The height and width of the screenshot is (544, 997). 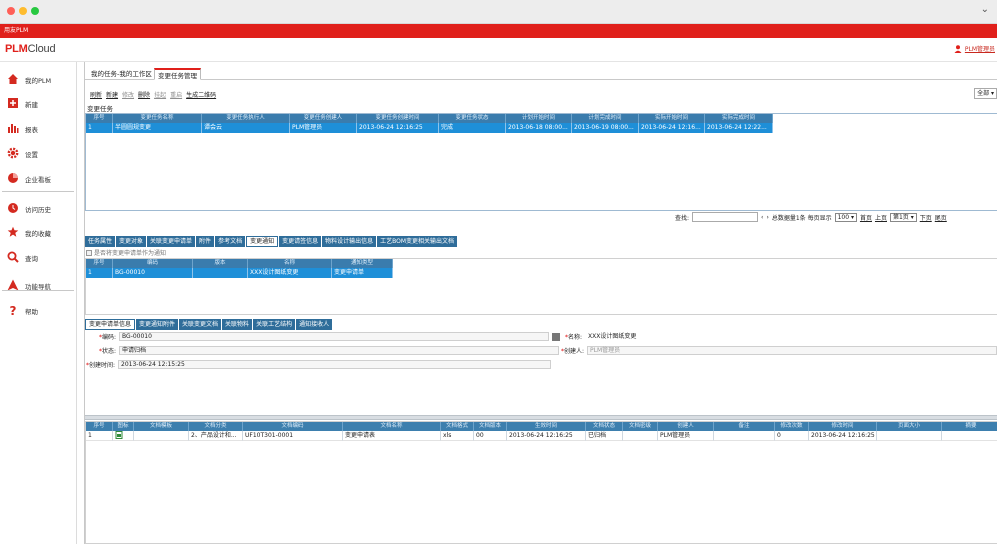 What do you see at coordinates (672, 118) in the screenshot?
I see `column-header: 实际开始时间` at bounding box center [672, 118].